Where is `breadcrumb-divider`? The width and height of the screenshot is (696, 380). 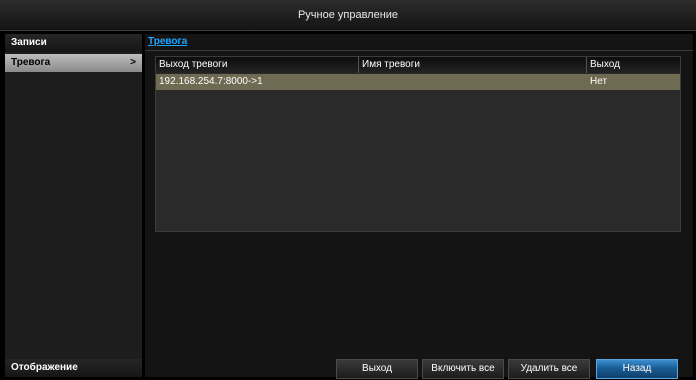
breadcrumb-divider is located at coordinates (419, 50).